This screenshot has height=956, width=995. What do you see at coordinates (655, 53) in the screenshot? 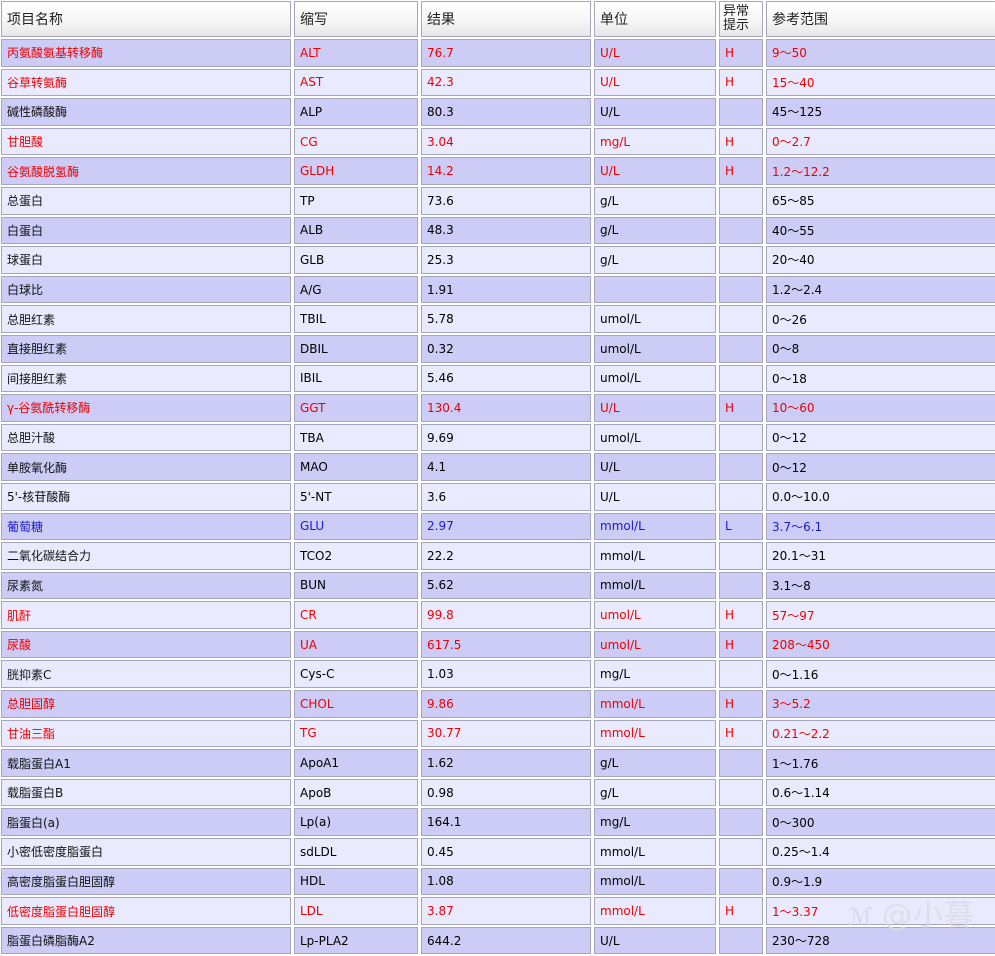
I see `cell-unit: U/L` at bounding box center [655, 53].